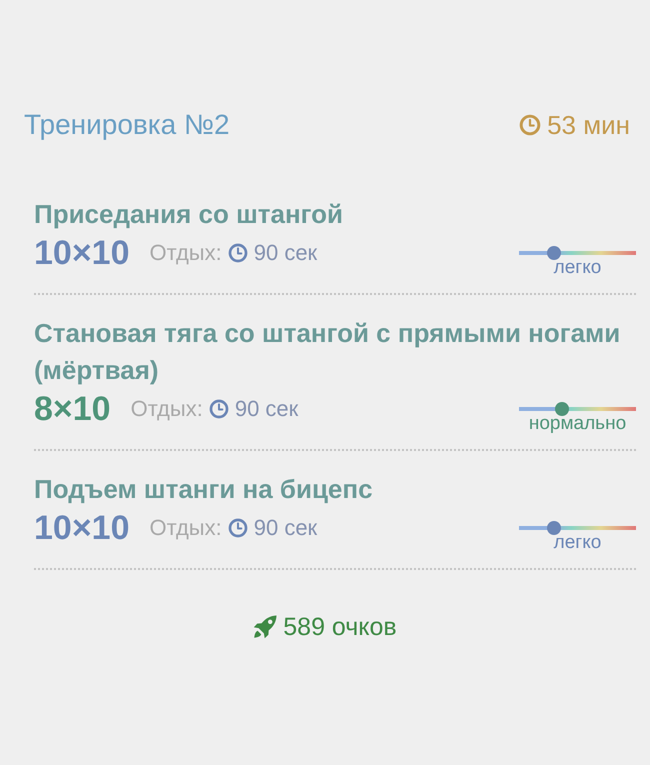 The width and height of the screenshot is (650, 765). I want to click on points-text: 589 очков, so click(340, 627).